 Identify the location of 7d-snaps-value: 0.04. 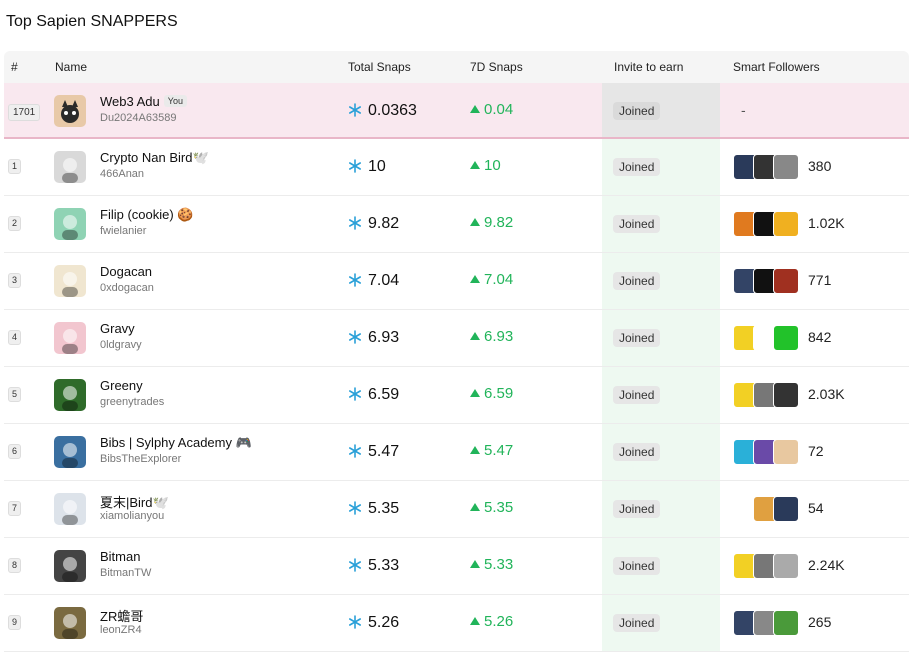
(499, 109).